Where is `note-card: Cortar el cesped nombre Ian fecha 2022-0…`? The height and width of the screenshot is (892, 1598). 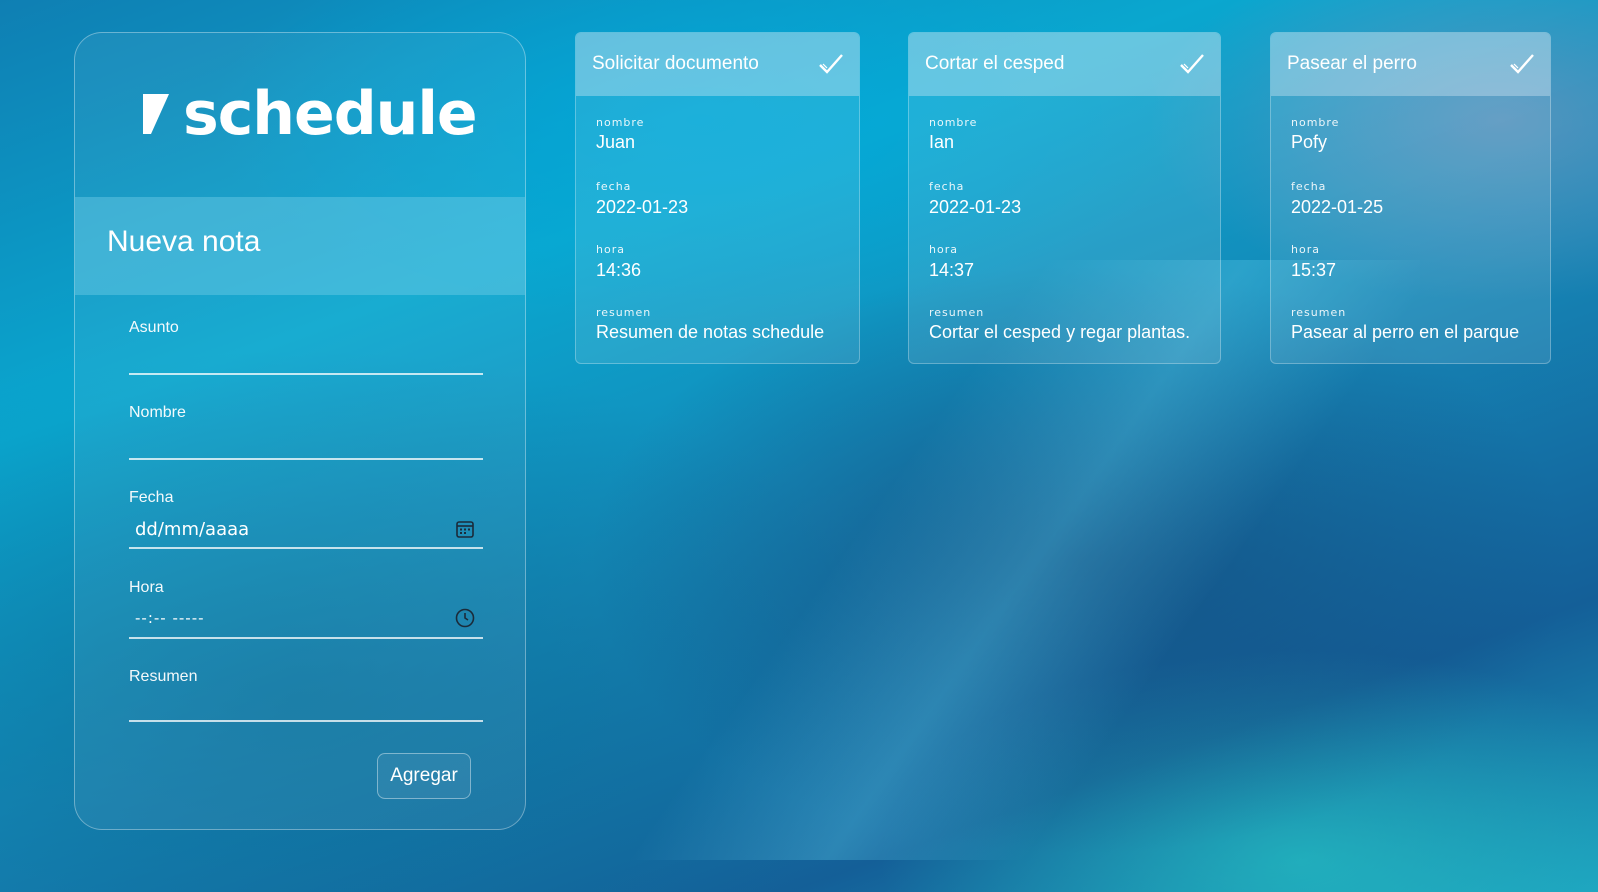 note-card: Cortar el cesped nombre Ian fecha 2022-0… is located at coordinates (1064, 198).